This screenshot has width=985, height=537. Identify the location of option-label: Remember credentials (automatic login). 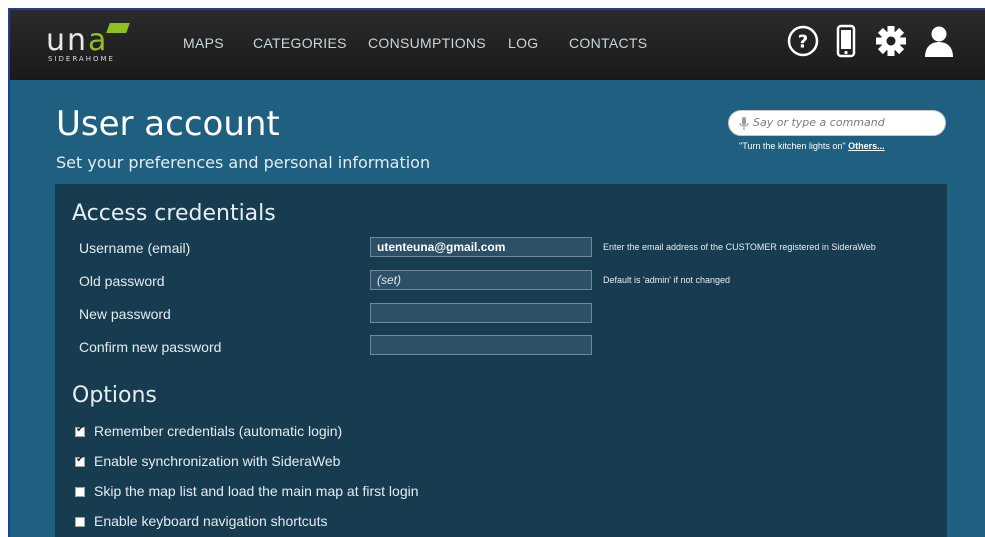
(218, 431).